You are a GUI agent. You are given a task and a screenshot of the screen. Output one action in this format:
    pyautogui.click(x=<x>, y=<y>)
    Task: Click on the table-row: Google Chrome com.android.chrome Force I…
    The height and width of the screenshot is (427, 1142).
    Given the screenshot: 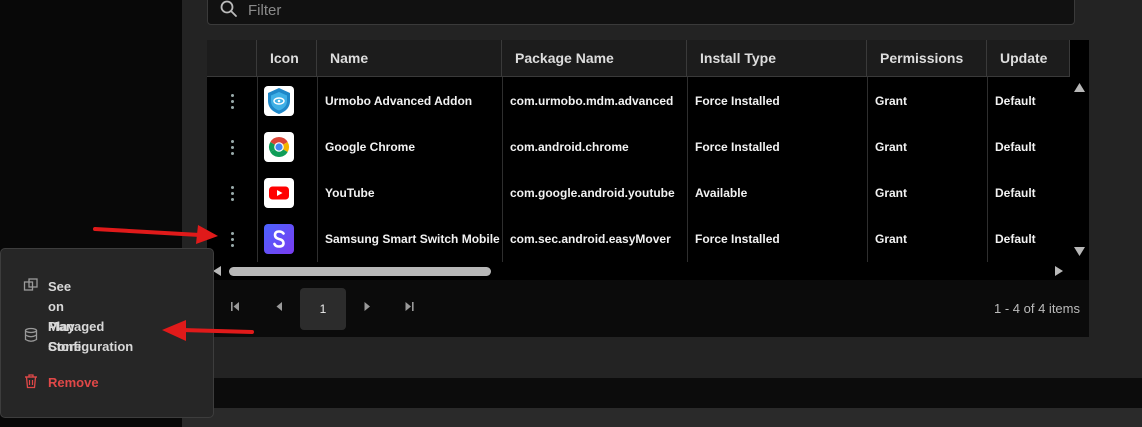 What is the action you would take?
    pyautogui.click(x=638, y=147)
    